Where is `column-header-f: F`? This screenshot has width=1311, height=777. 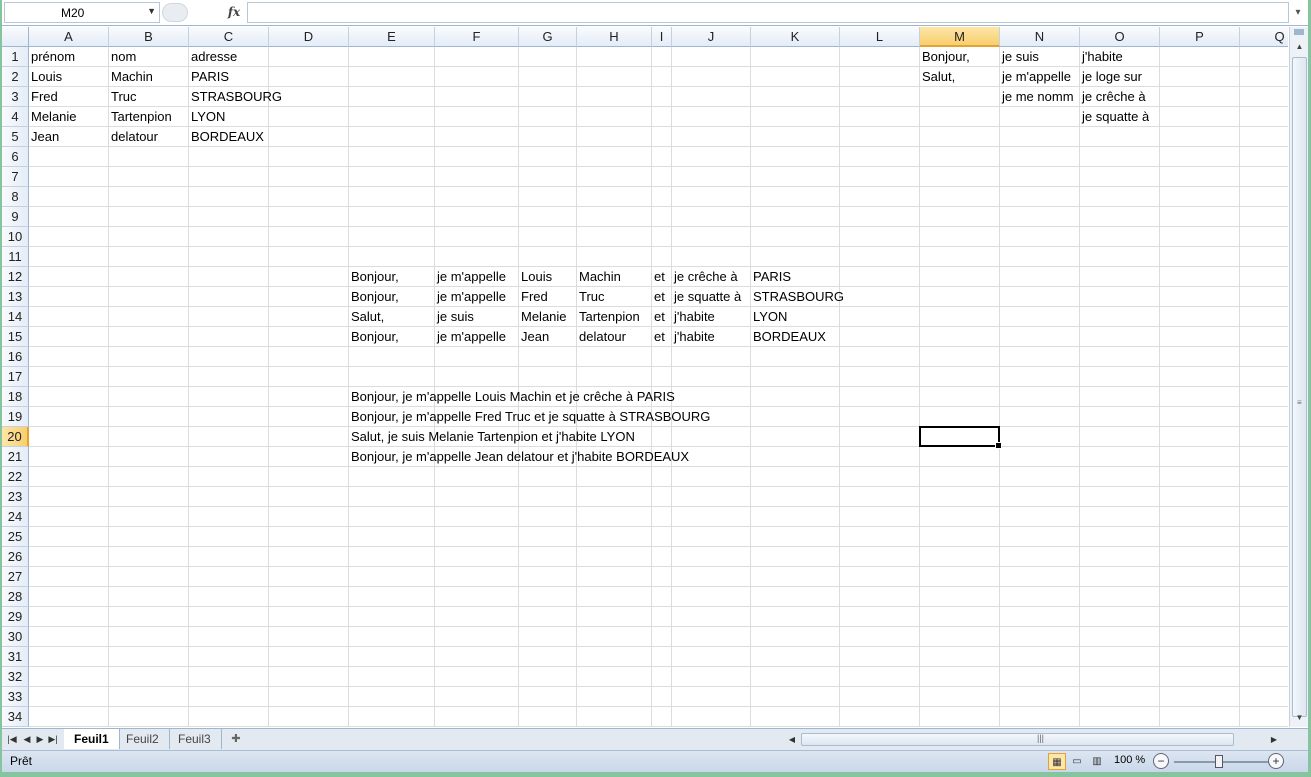
column-header-f: F is located at coordinates (477, 37).